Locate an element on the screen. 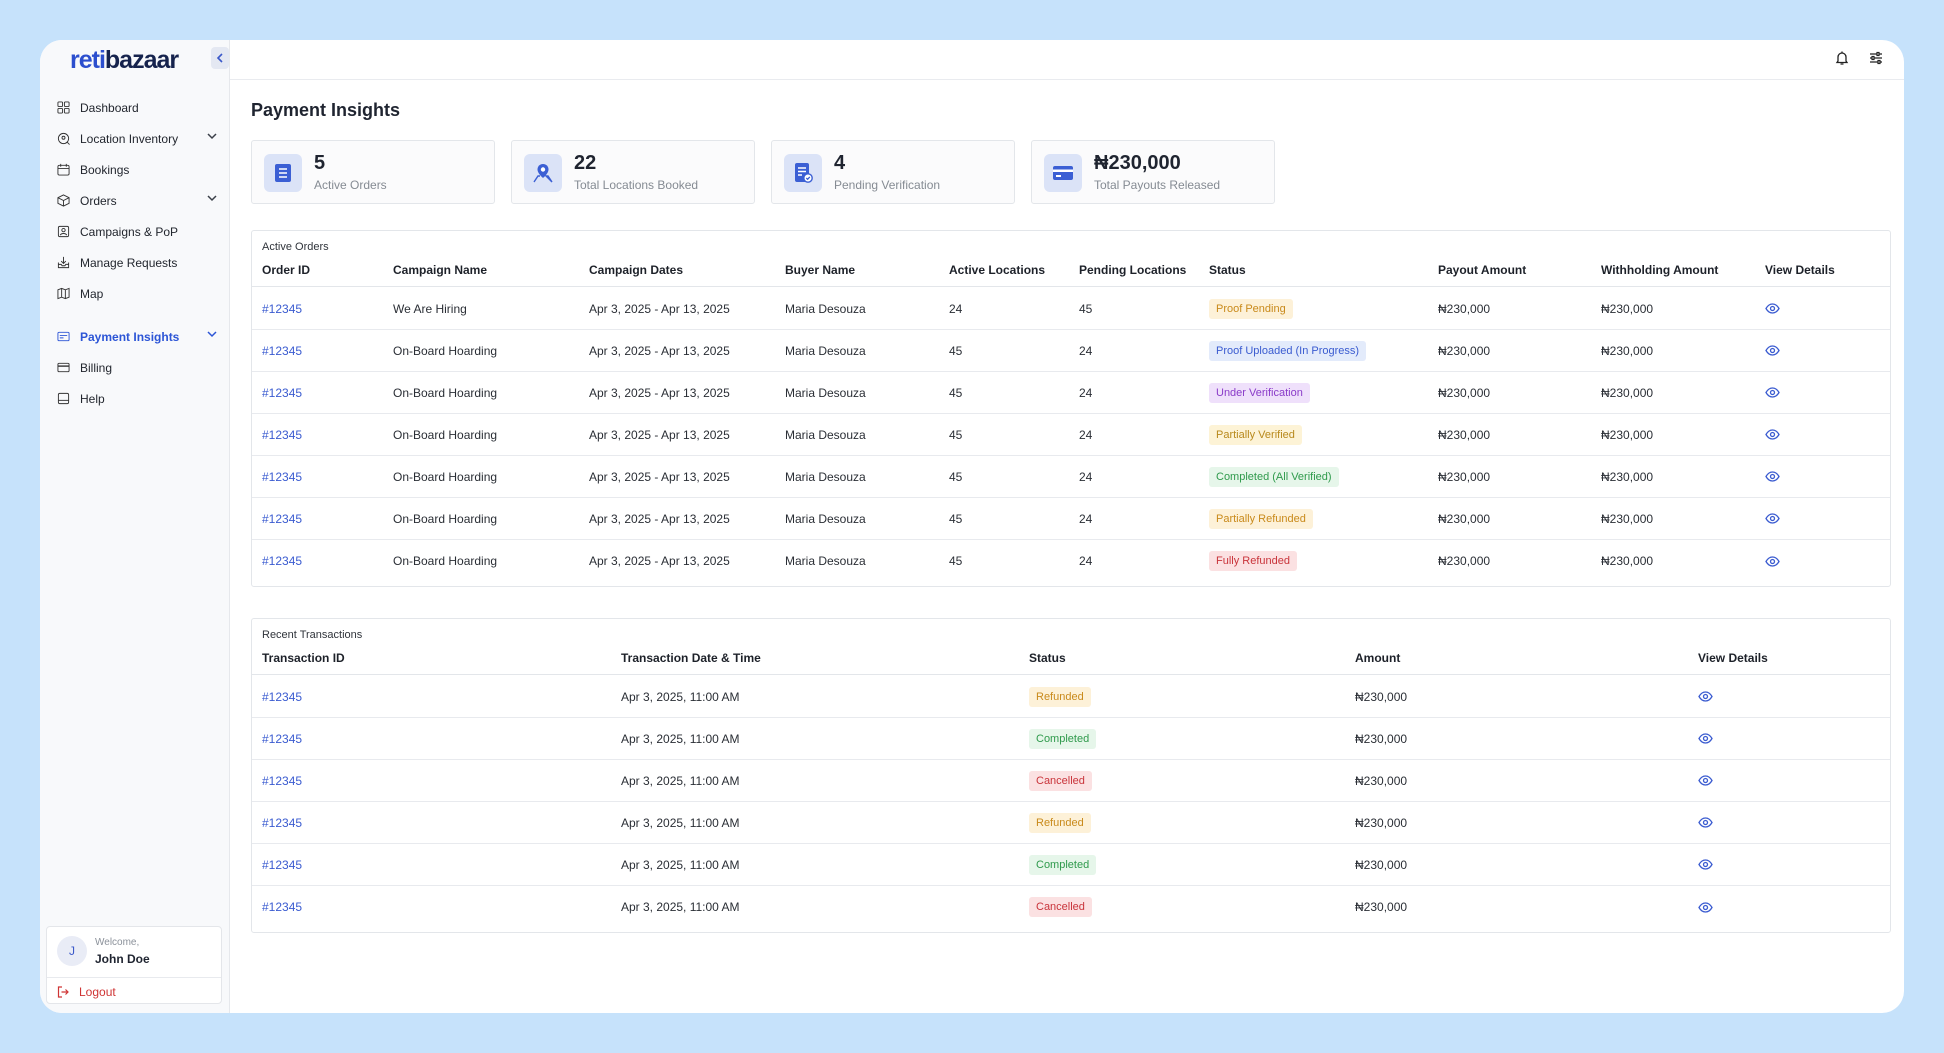 The image size is (1944, 1053). sidebar-item-help: Help is located at coordinates (135, 398).